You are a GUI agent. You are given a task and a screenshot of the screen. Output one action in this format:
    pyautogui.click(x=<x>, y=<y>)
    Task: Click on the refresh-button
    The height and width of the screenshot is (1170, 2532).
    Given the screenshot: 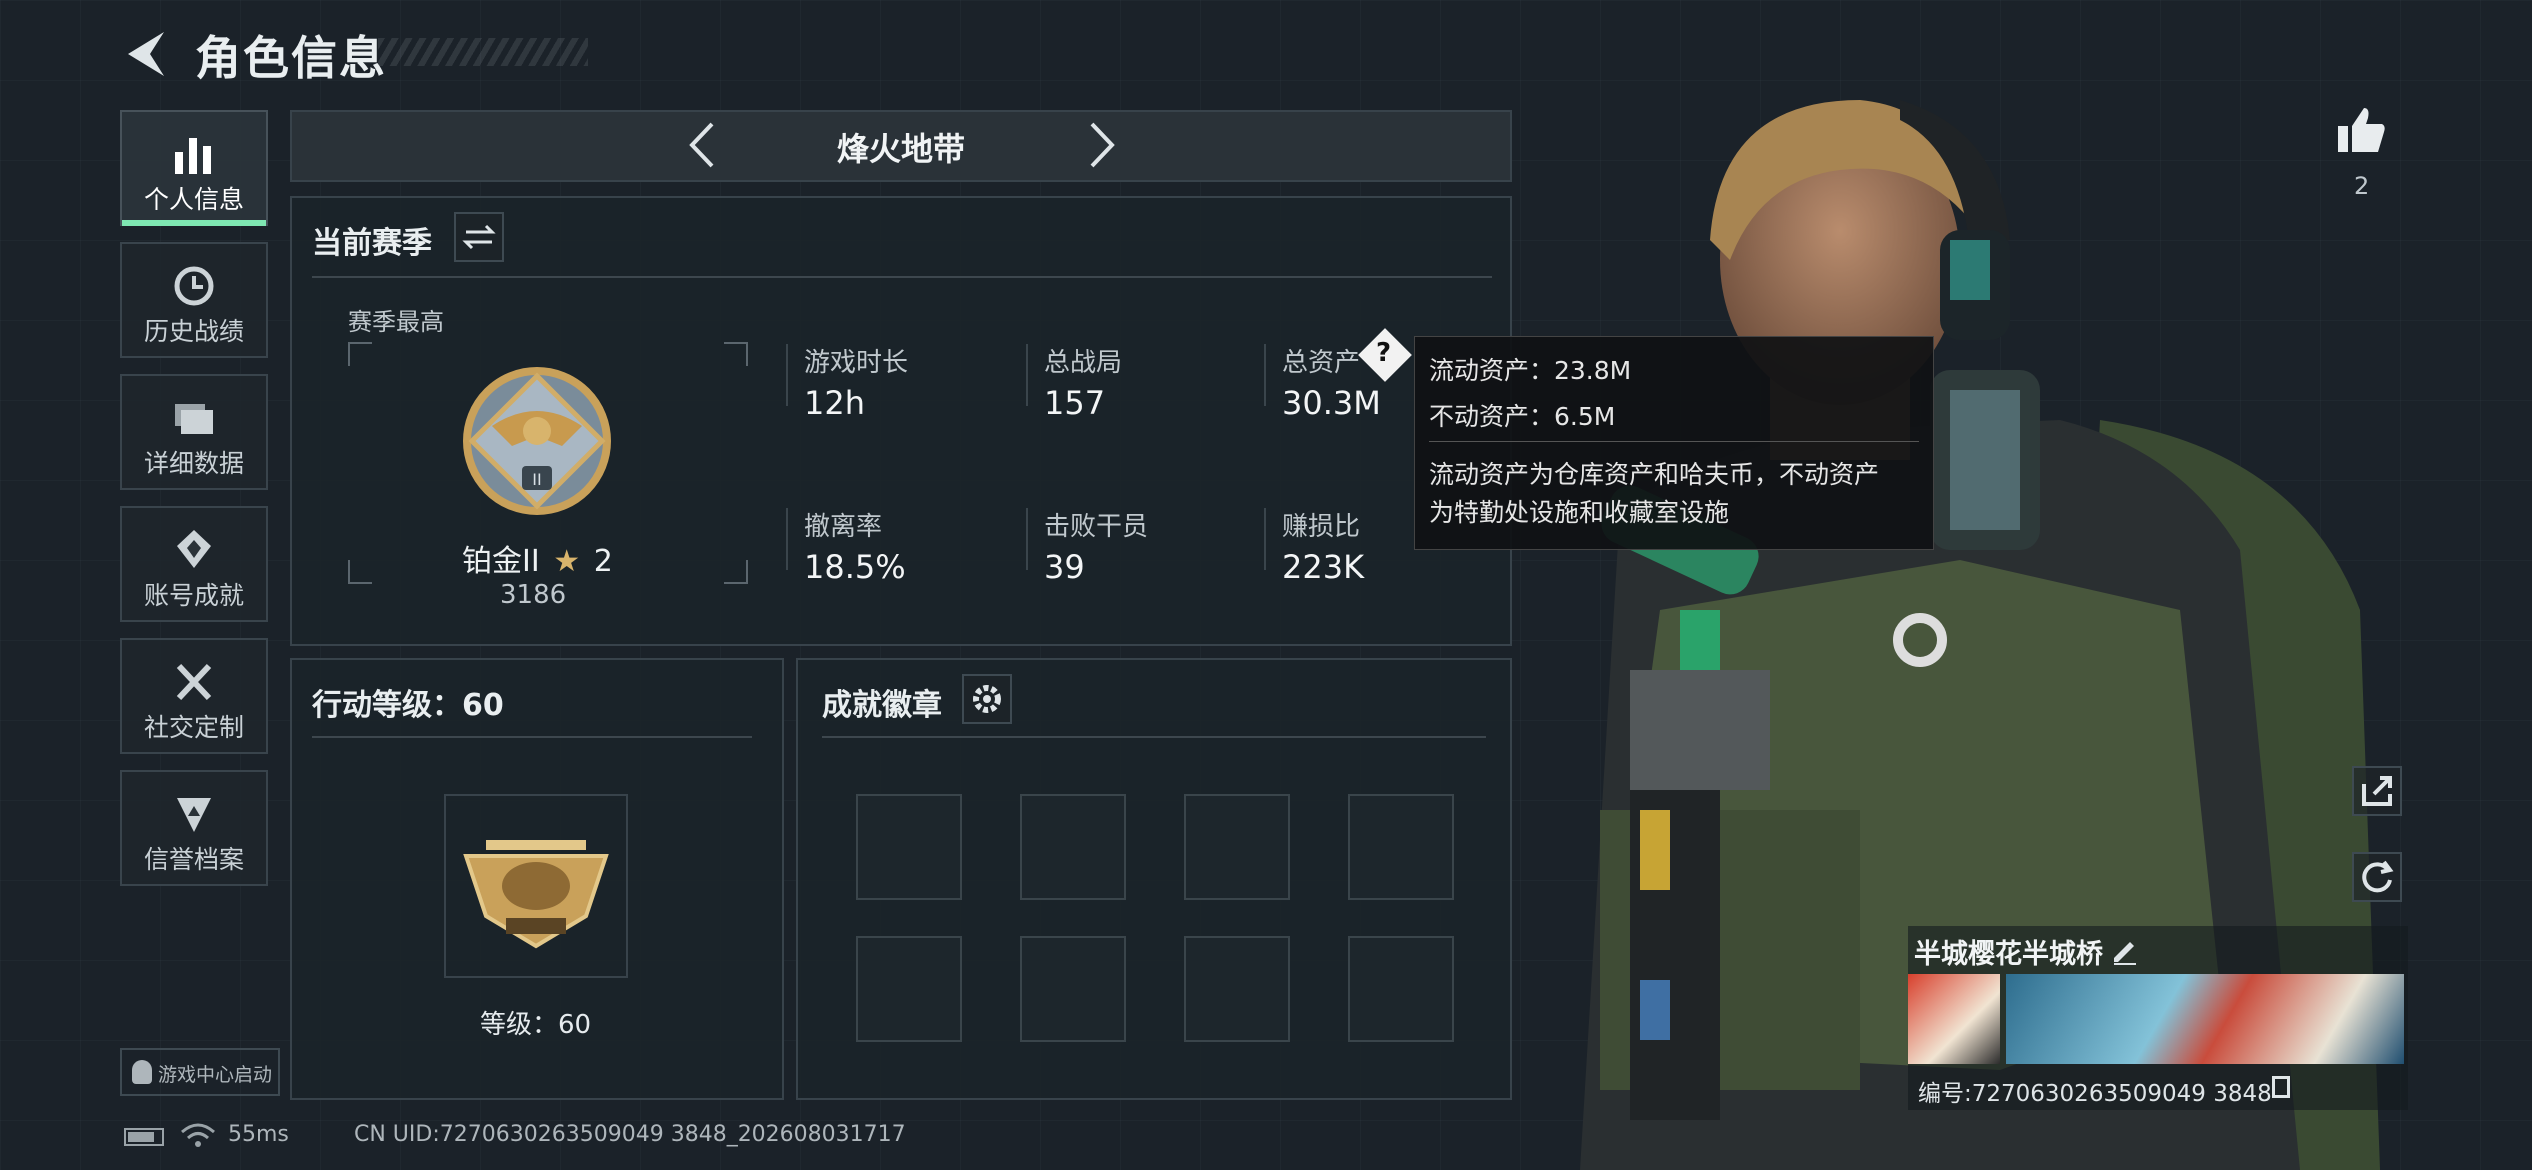 What is the action you would take?
    pyautogui.click(x=2377, y=877)
    